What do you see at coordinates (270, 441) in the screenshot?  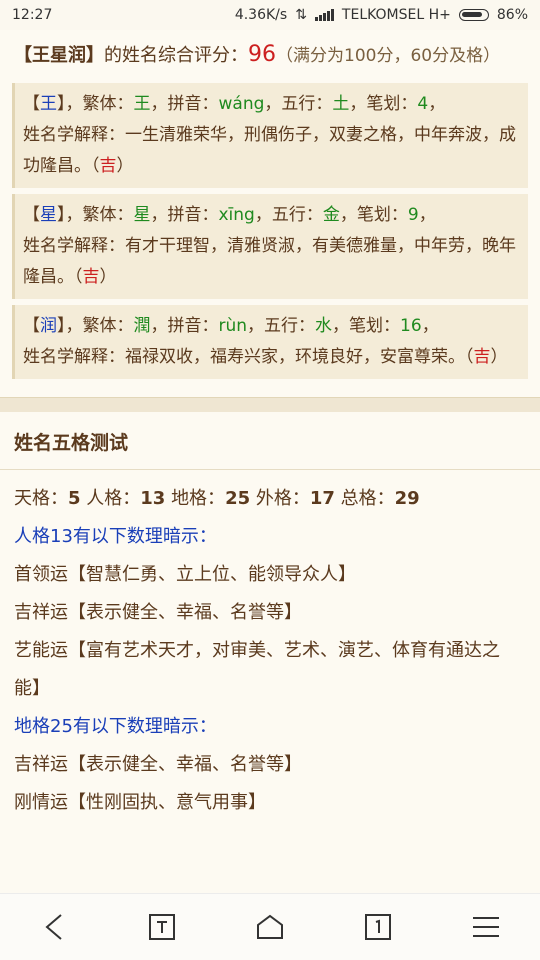 I see `section-title: 姓名五格测试` at bounding box center [270, 441].